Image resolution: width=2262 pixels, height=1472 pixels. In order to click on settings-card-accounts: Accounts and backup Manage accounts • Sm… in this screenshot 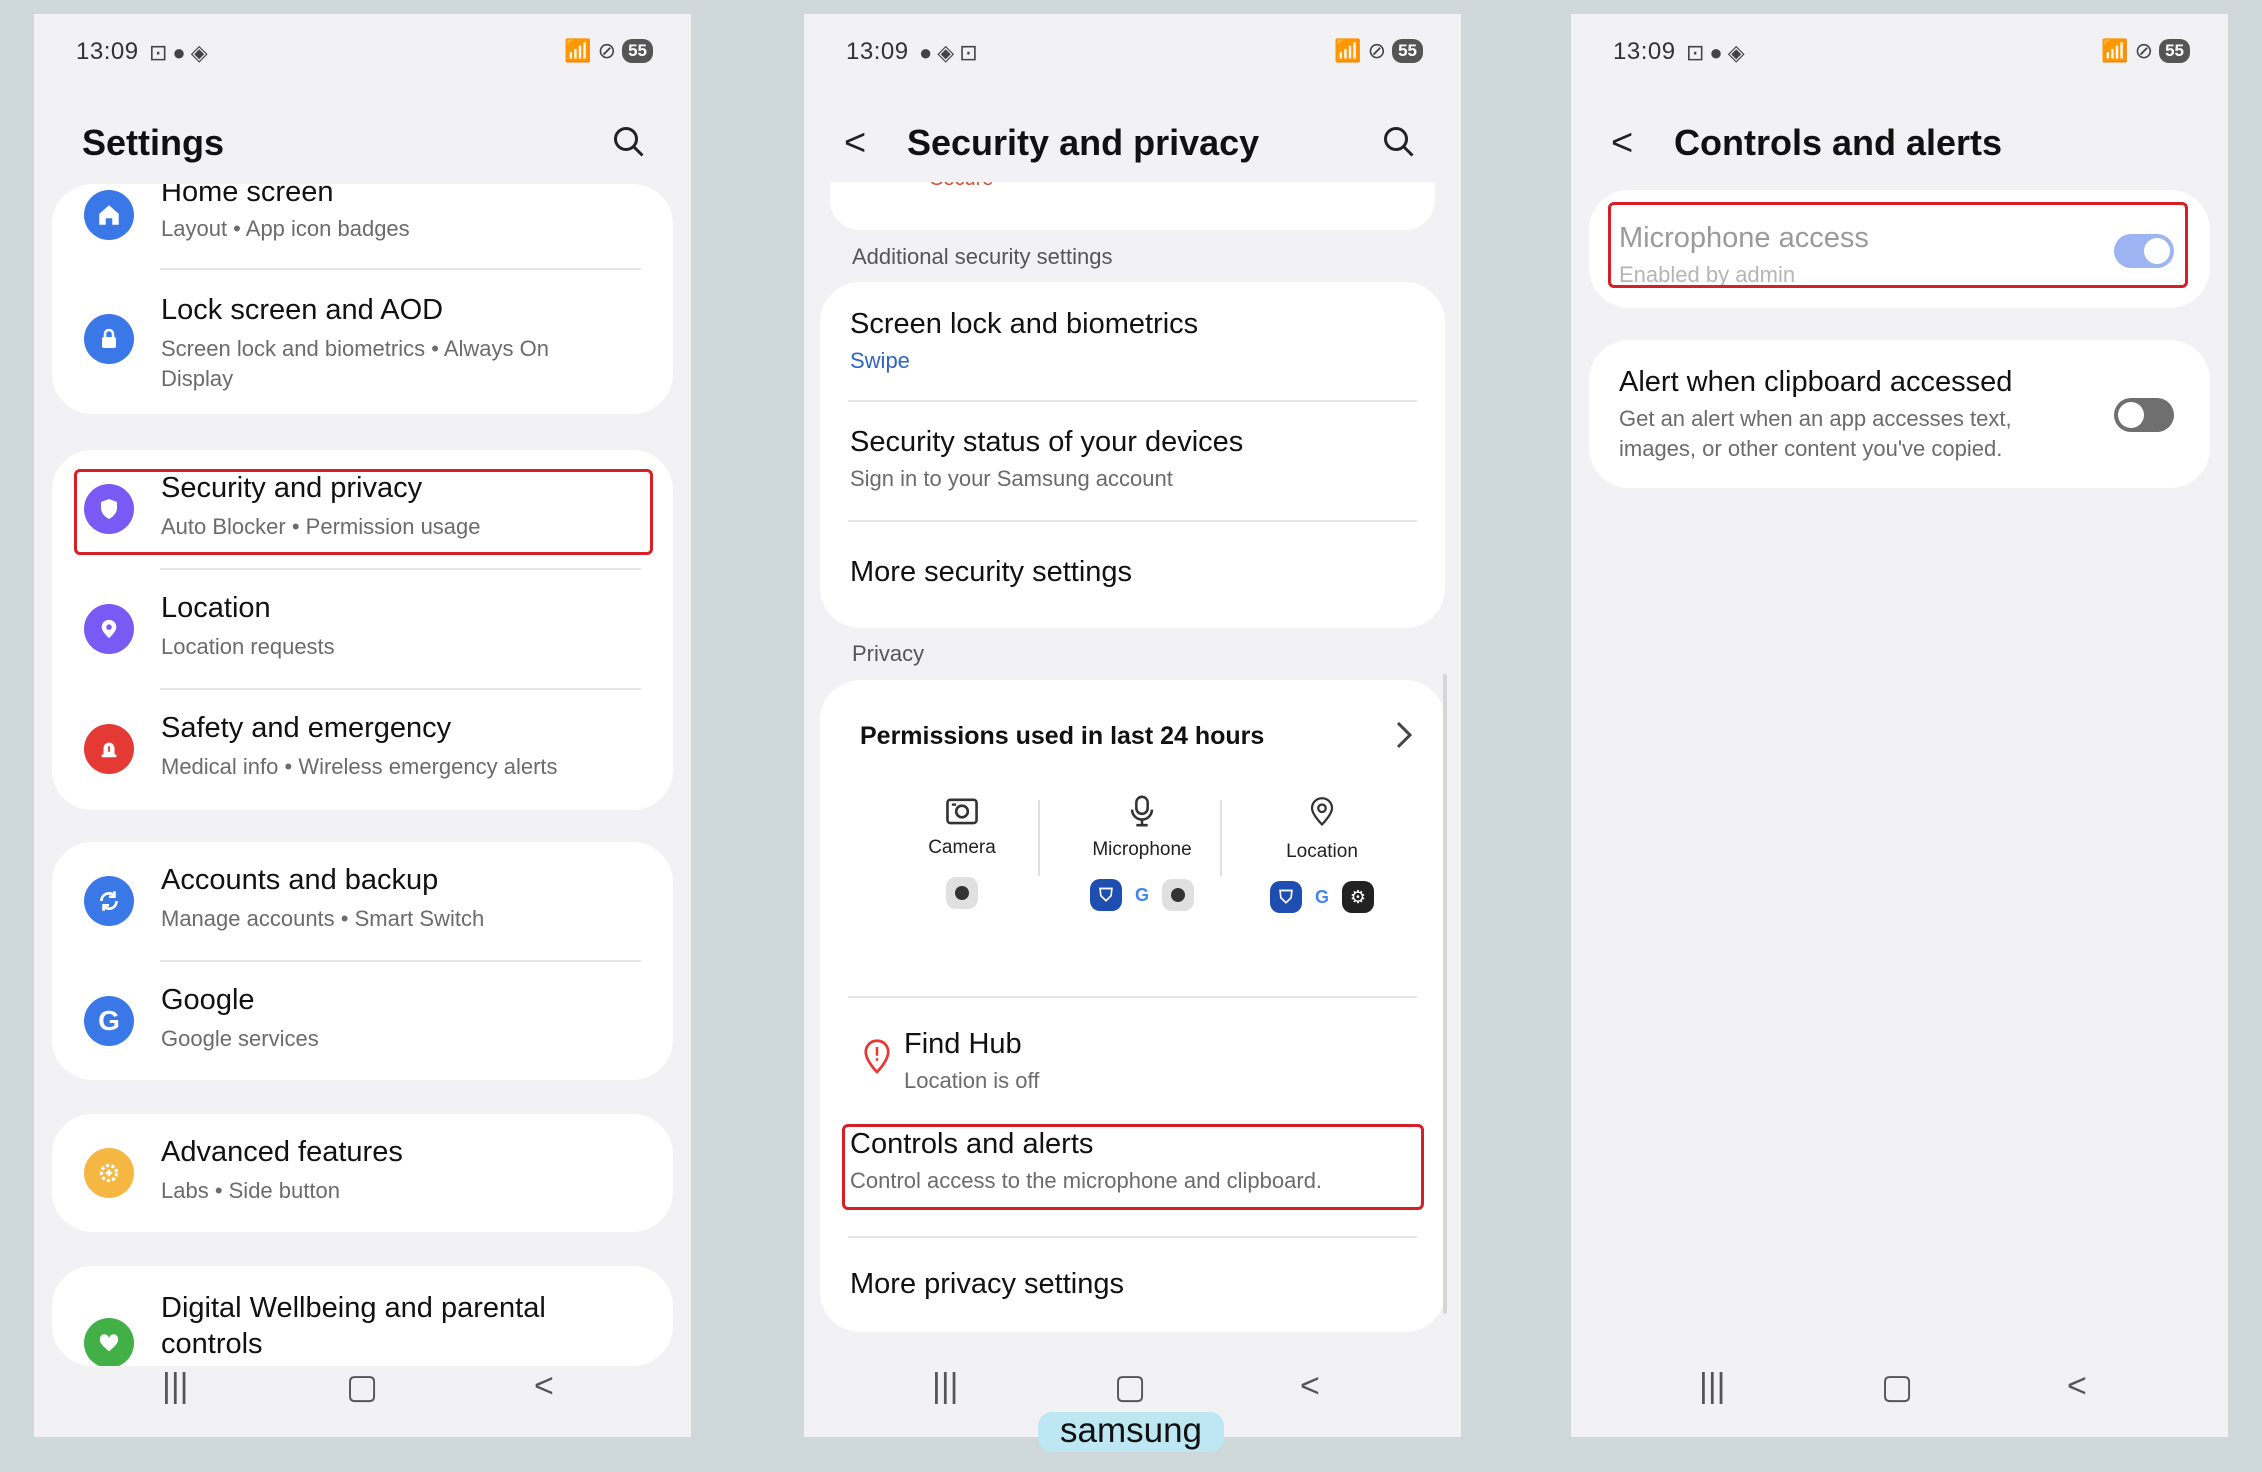, I will do `click(362, 961)`.